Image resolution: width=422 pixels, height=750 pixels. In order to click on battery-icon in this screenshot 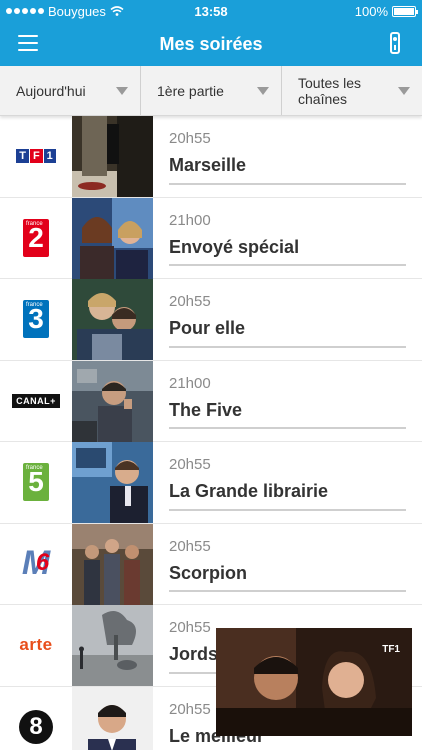, I will do `click(405, 11)`.